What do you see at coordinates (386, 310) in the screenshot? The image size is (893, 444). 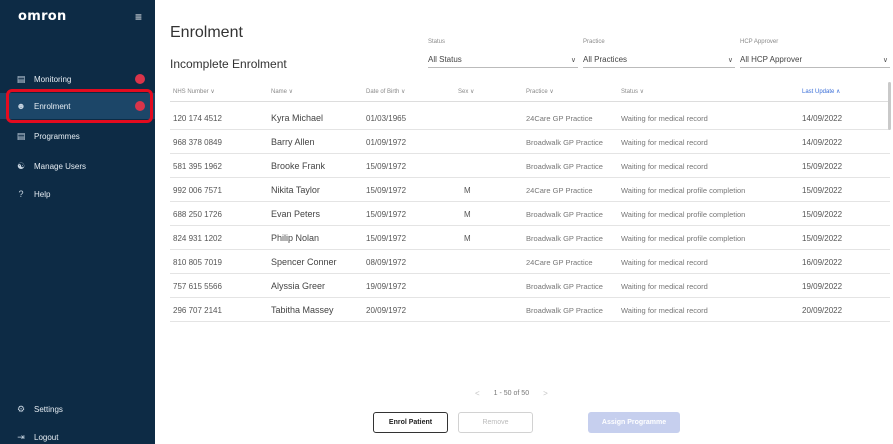 I see `dob-cell: 20/09/1972` at bounding box center [386, 310].